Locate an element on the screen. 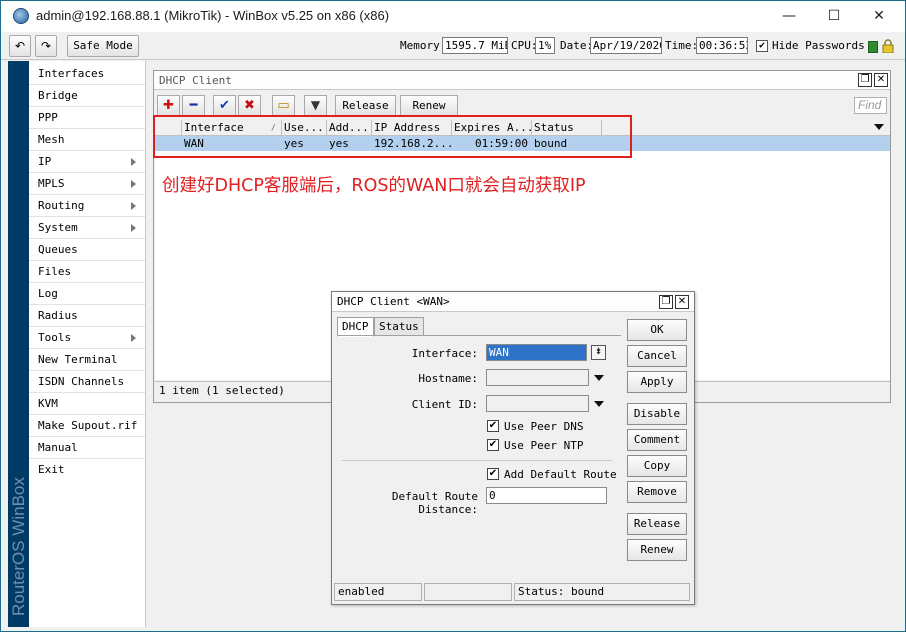 The height and width of the screenshot is (632, 906). redo-button: ↷ is located at coordinates (46, 46).